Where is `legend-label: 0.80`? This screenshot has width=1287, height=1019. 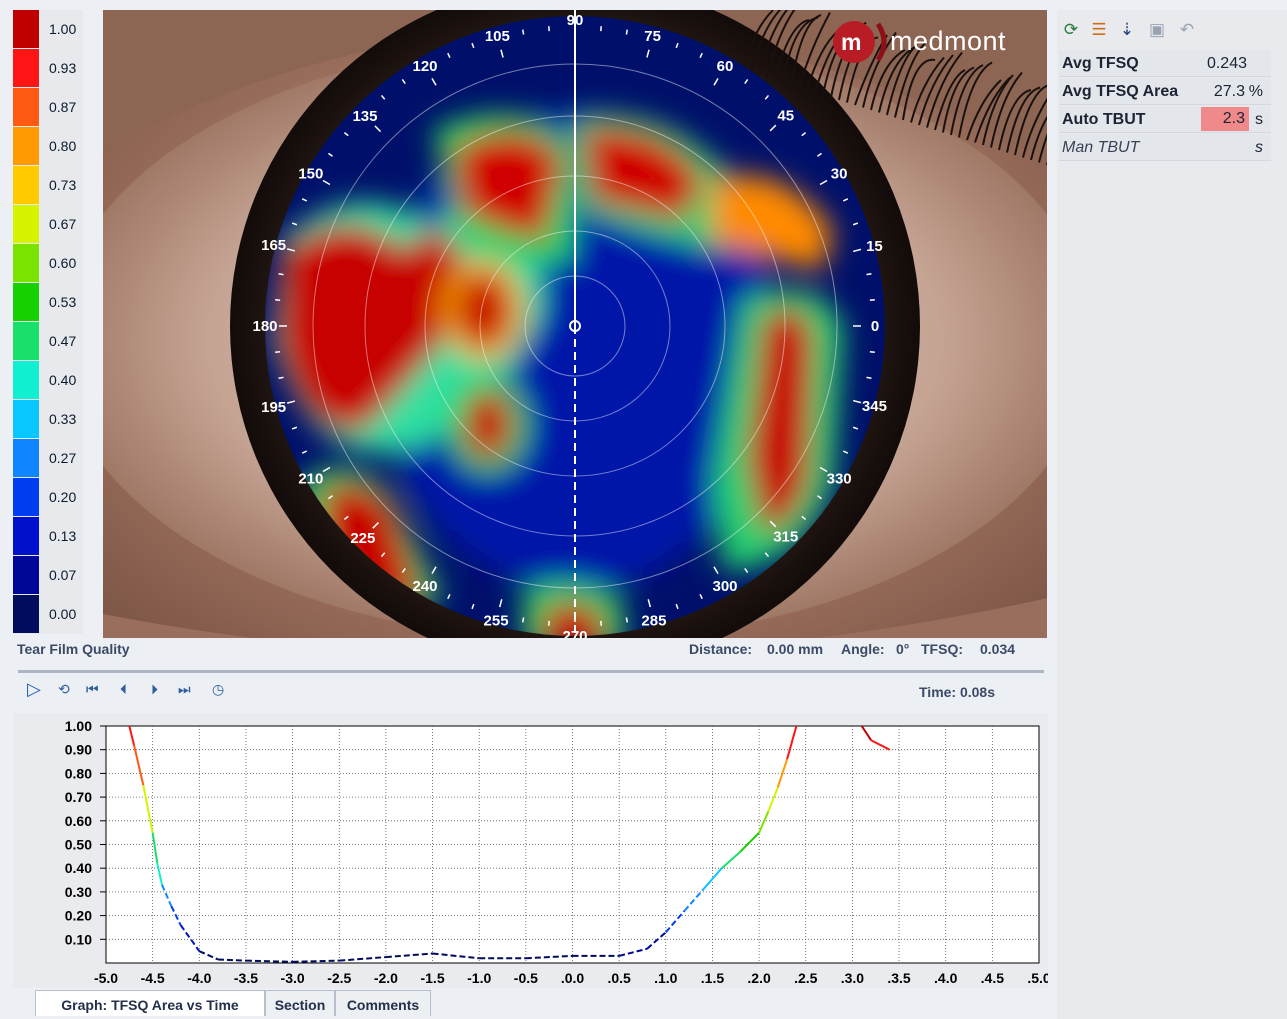
legend-label: 0.80 is located at coordinates (63, 146).